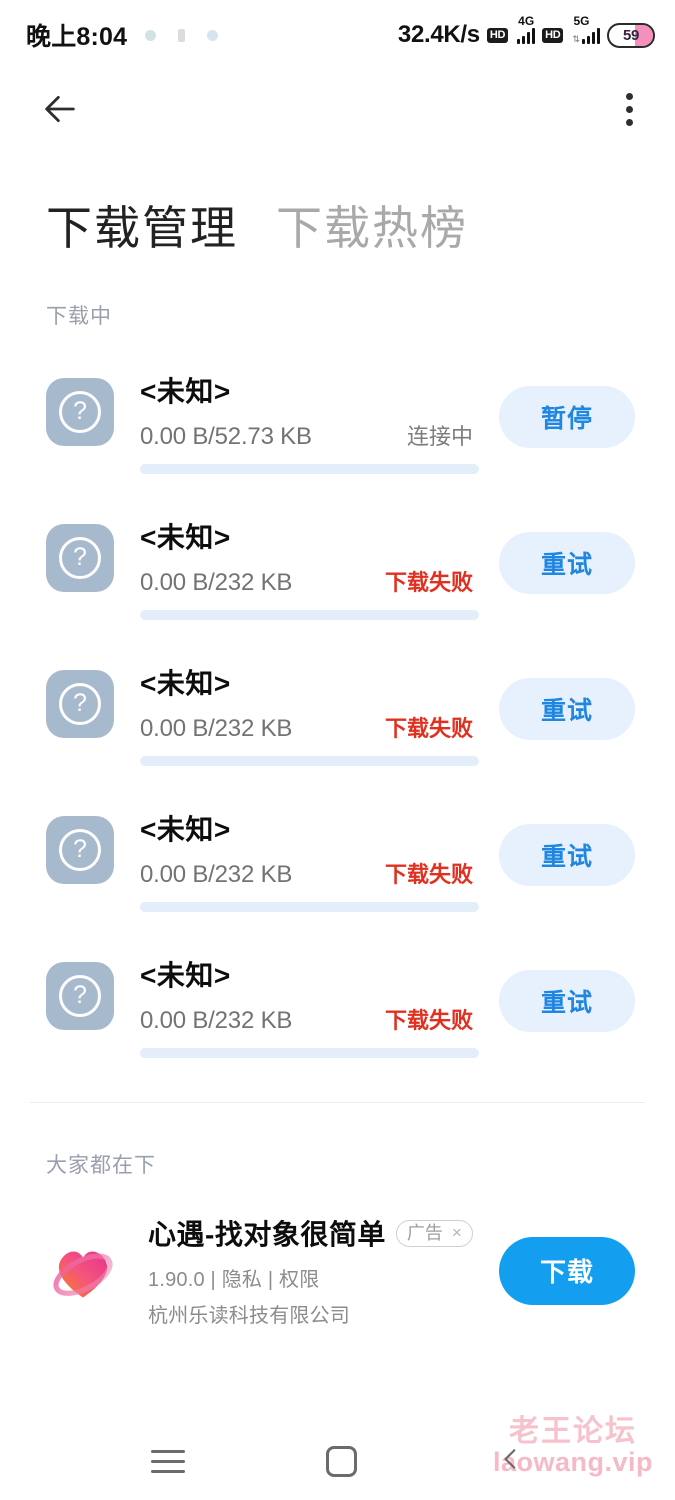  I want to click on battery-level-label: 59, so click(631, 35).